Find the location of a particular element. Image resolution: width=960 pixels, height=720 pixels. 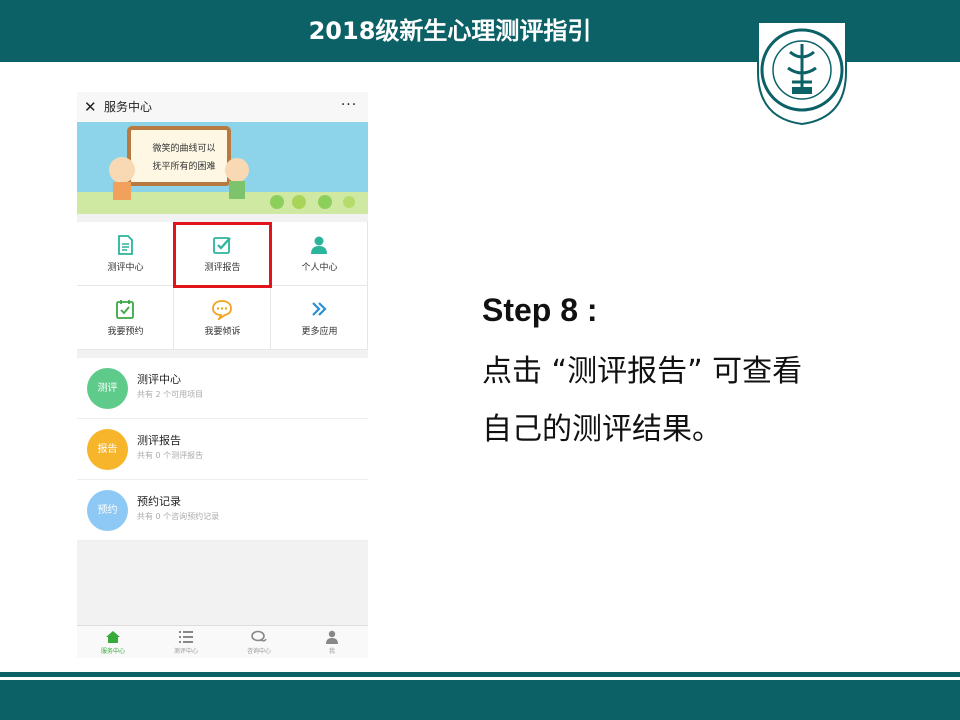

double-chevron-icon is located at coordinates (319, 309).